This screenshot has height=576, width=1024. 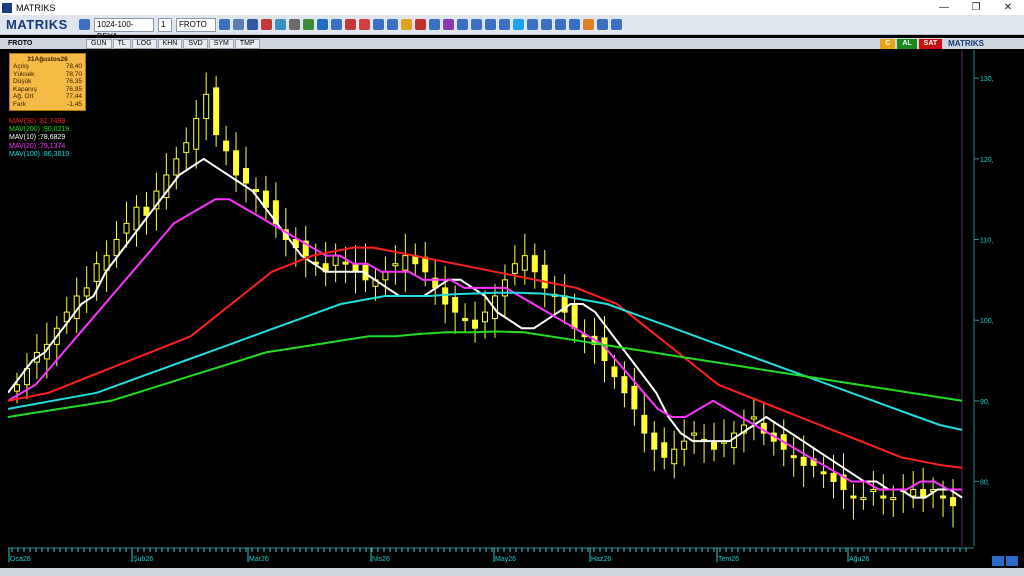 What do you see at coordinates (930, 43) in the screenshot?
I see `sell-button: SAT` at bounding box center [930, 43].